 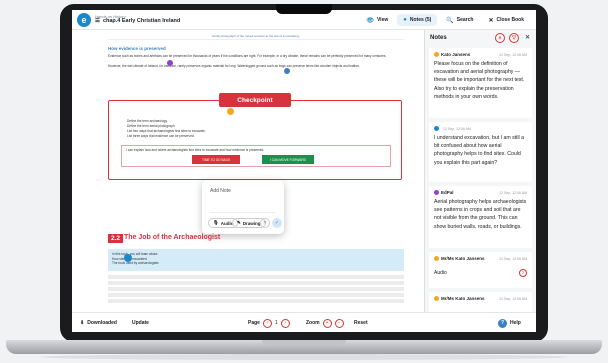 I want to click on filter-icon: ▽, so click(x=514, y=38).